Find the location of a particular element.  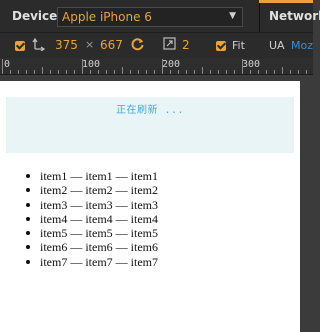

list-item: item3 — item3 — item3 is located at coordinates (92, 204).